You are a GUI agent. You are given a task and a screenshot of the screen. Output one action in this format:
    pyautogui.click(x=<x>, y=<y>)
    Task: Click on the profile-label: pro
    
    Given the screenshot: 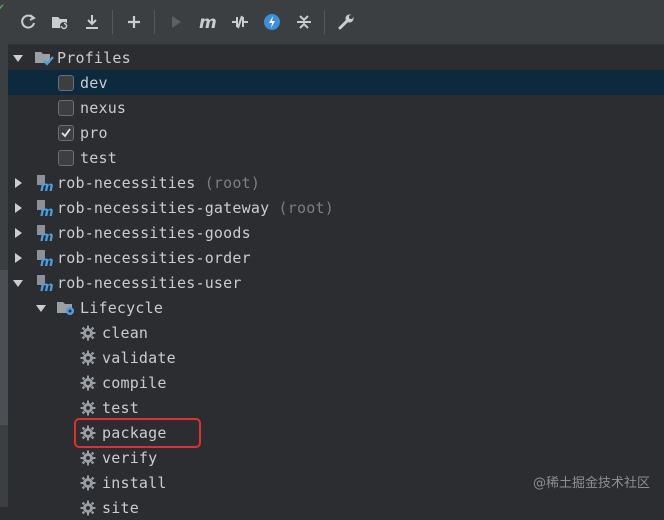 What is the action you would take?
    pyautogui.click(x=94, y=132)
    